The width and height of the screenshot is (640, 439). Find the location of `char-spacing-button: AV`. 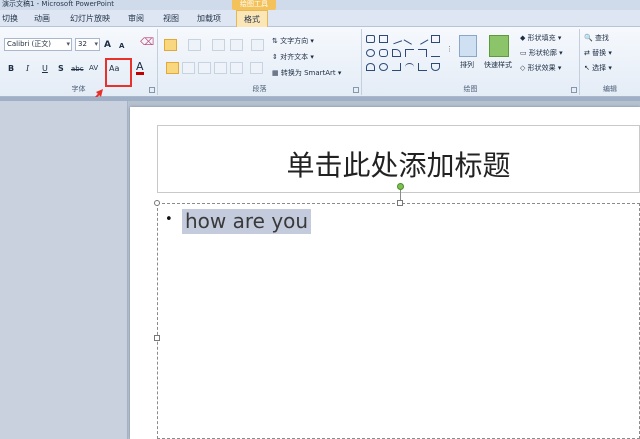

char-spacing-button: AV is located at coordinates (93, 68).